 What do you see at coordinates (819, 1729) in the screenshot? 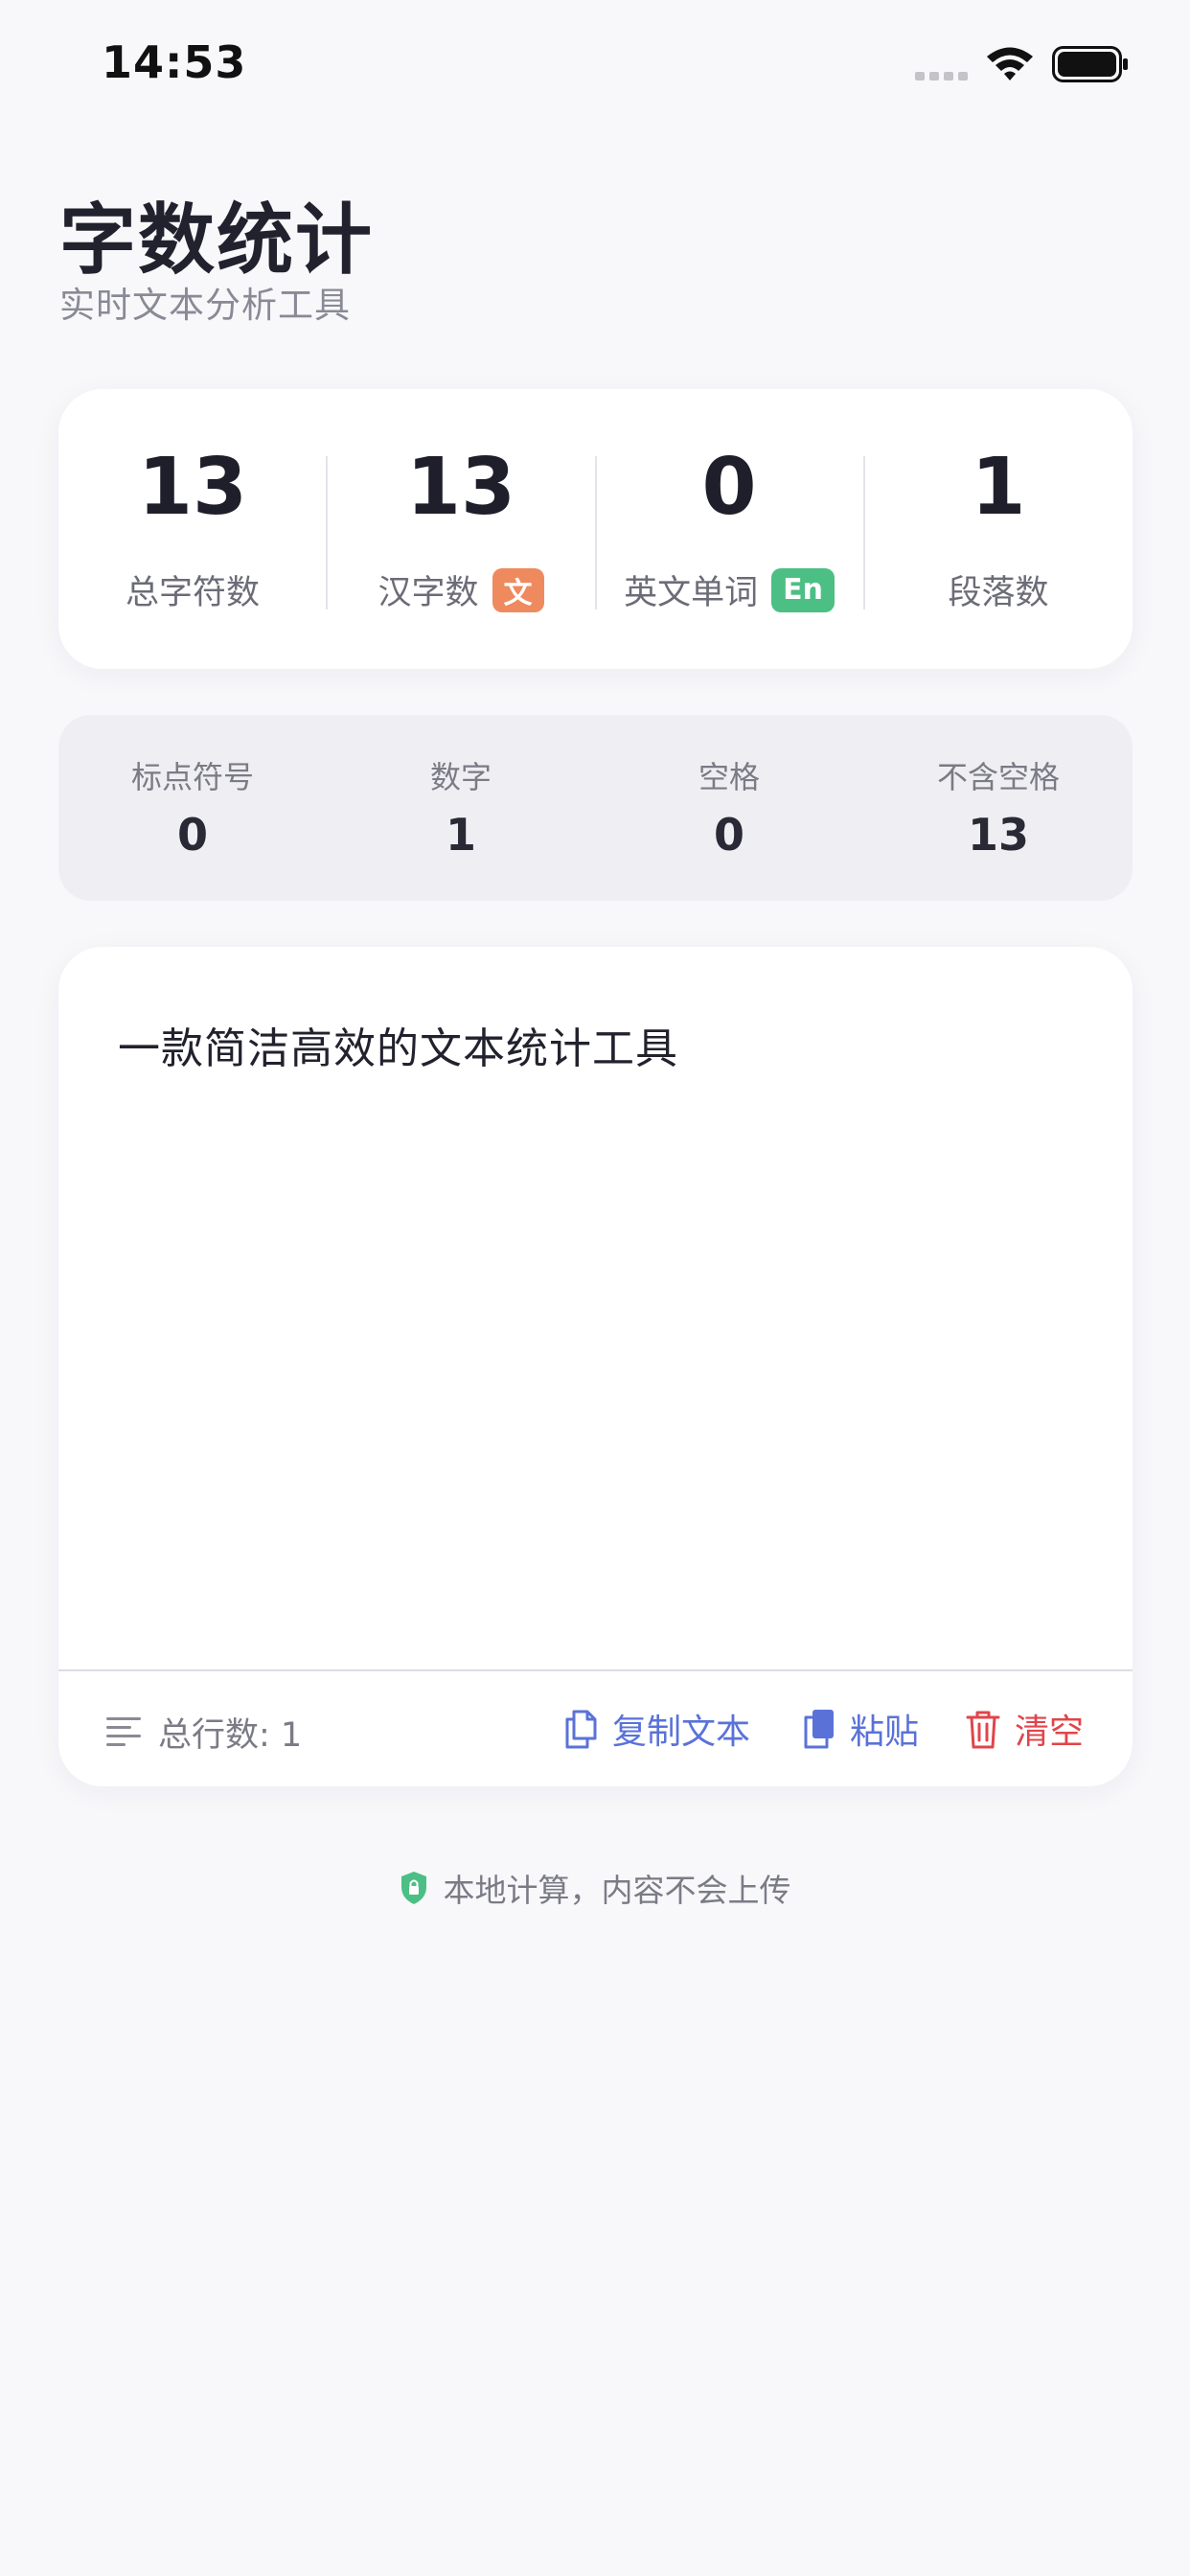
I see `paste-icon` at bounding box center [819, 1729].